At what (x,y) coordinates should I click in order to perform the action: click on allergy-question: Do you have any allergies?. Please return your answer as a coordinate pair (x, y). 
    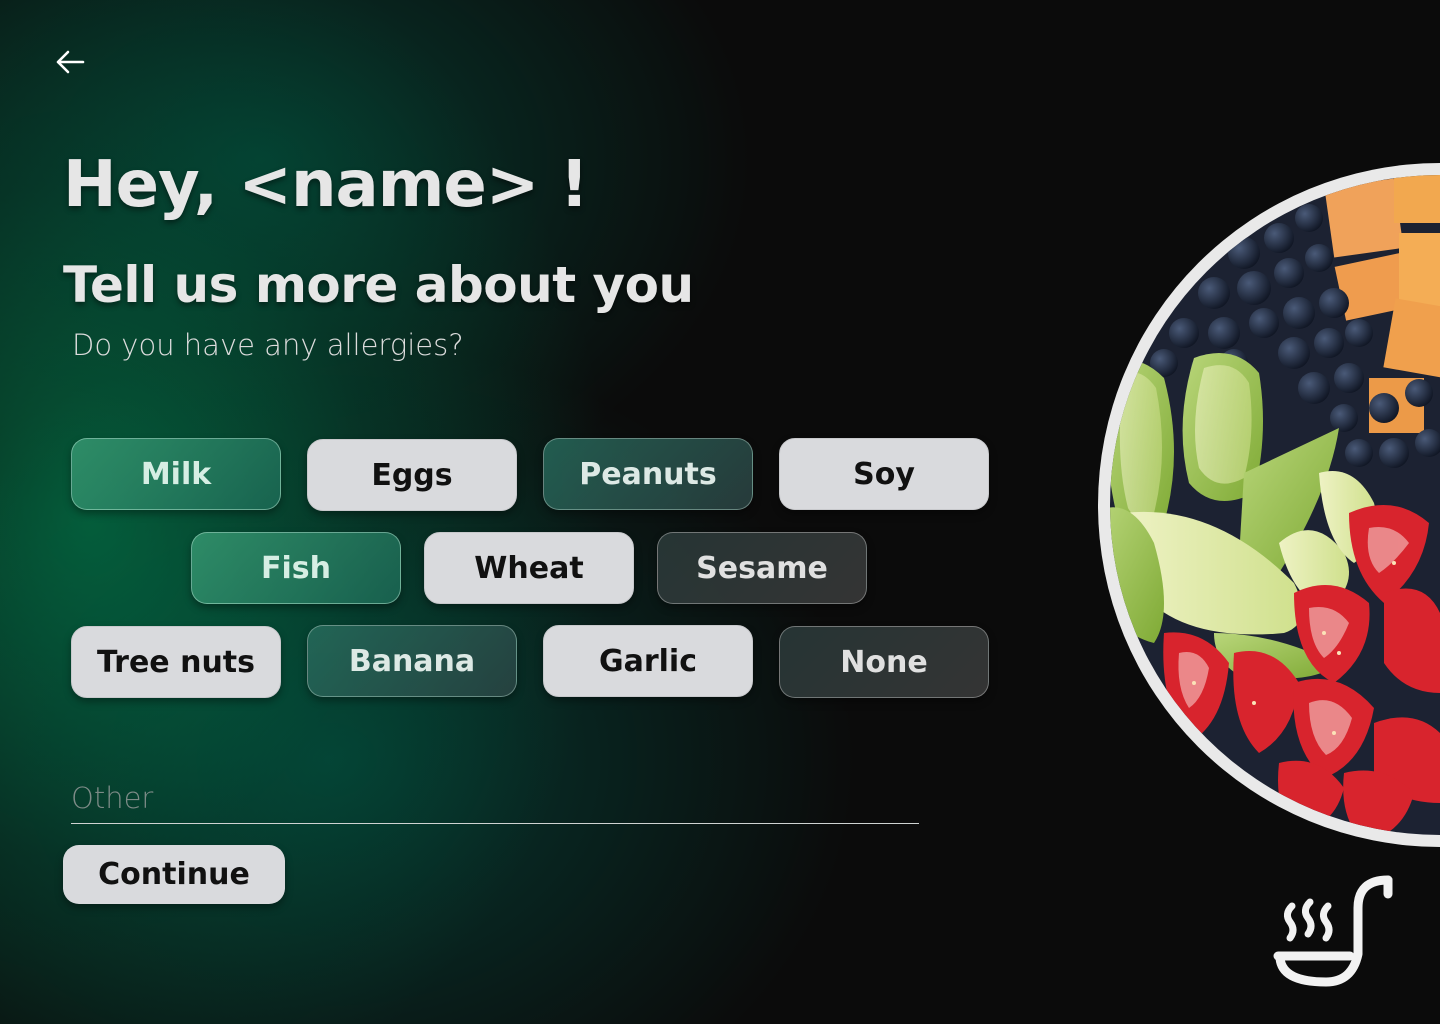
    Looking at the image, I should click on (268, 345).